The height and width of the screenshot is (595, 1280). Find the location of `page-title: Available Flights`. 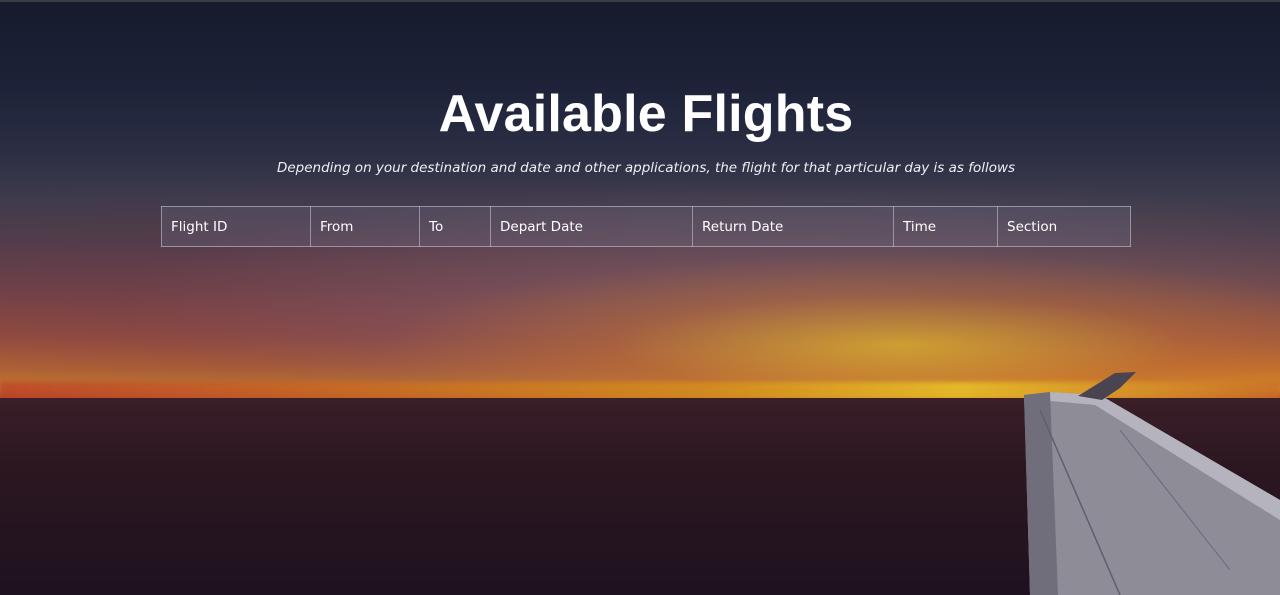

page-title: Available Flights is located at coordinates (646, 114).